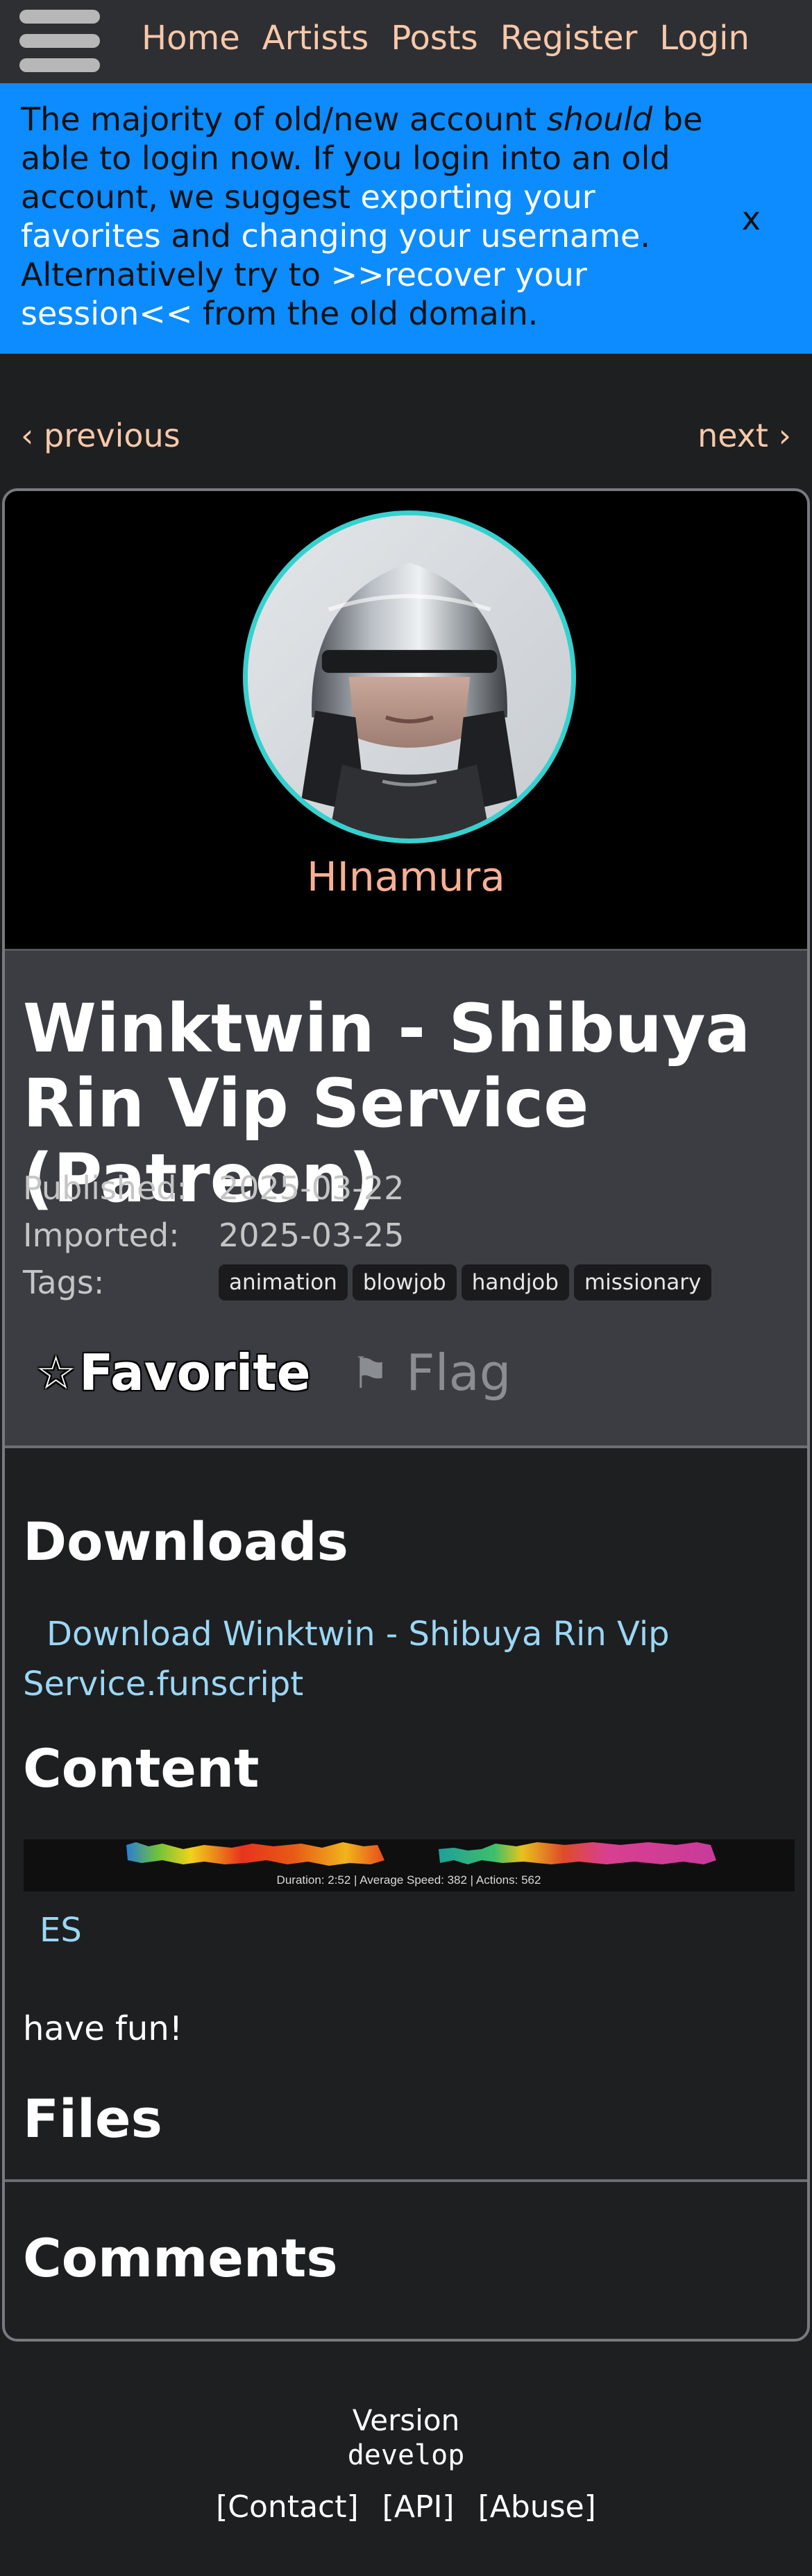 The width and height of the screenshot is (812, 2576). What do you see at coordinates (64, 1282) in the screenshot?
I see `tags-label: Tags:` at bounding box center [64, 1282].